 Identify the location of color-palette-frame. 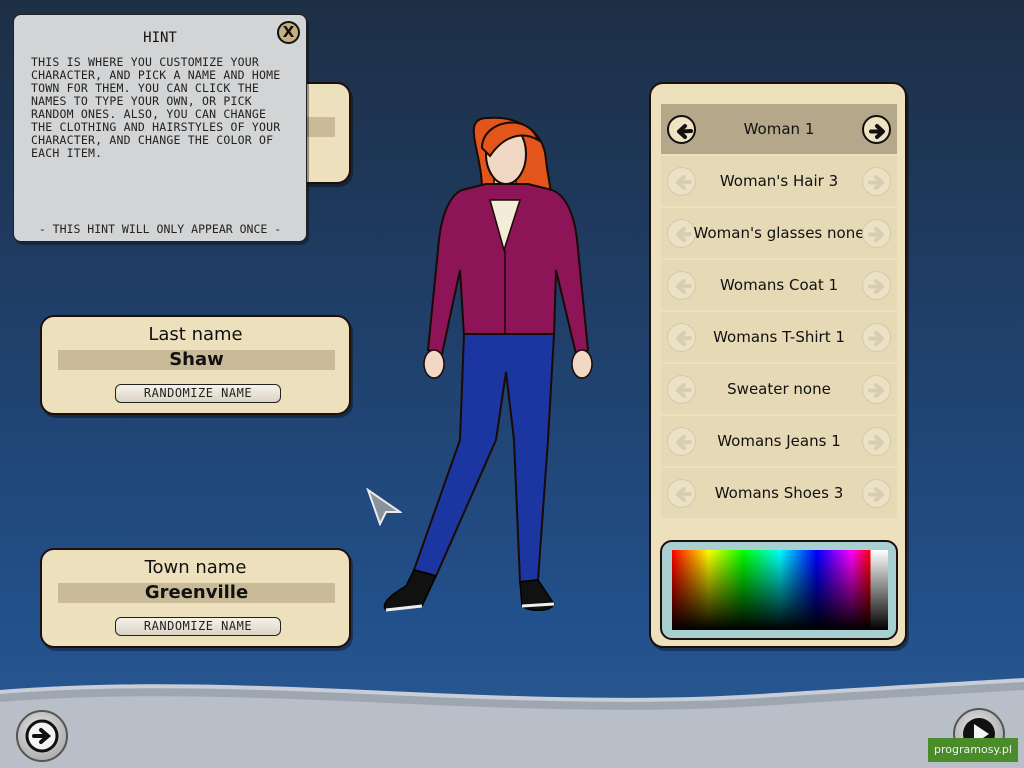
(779, 590).